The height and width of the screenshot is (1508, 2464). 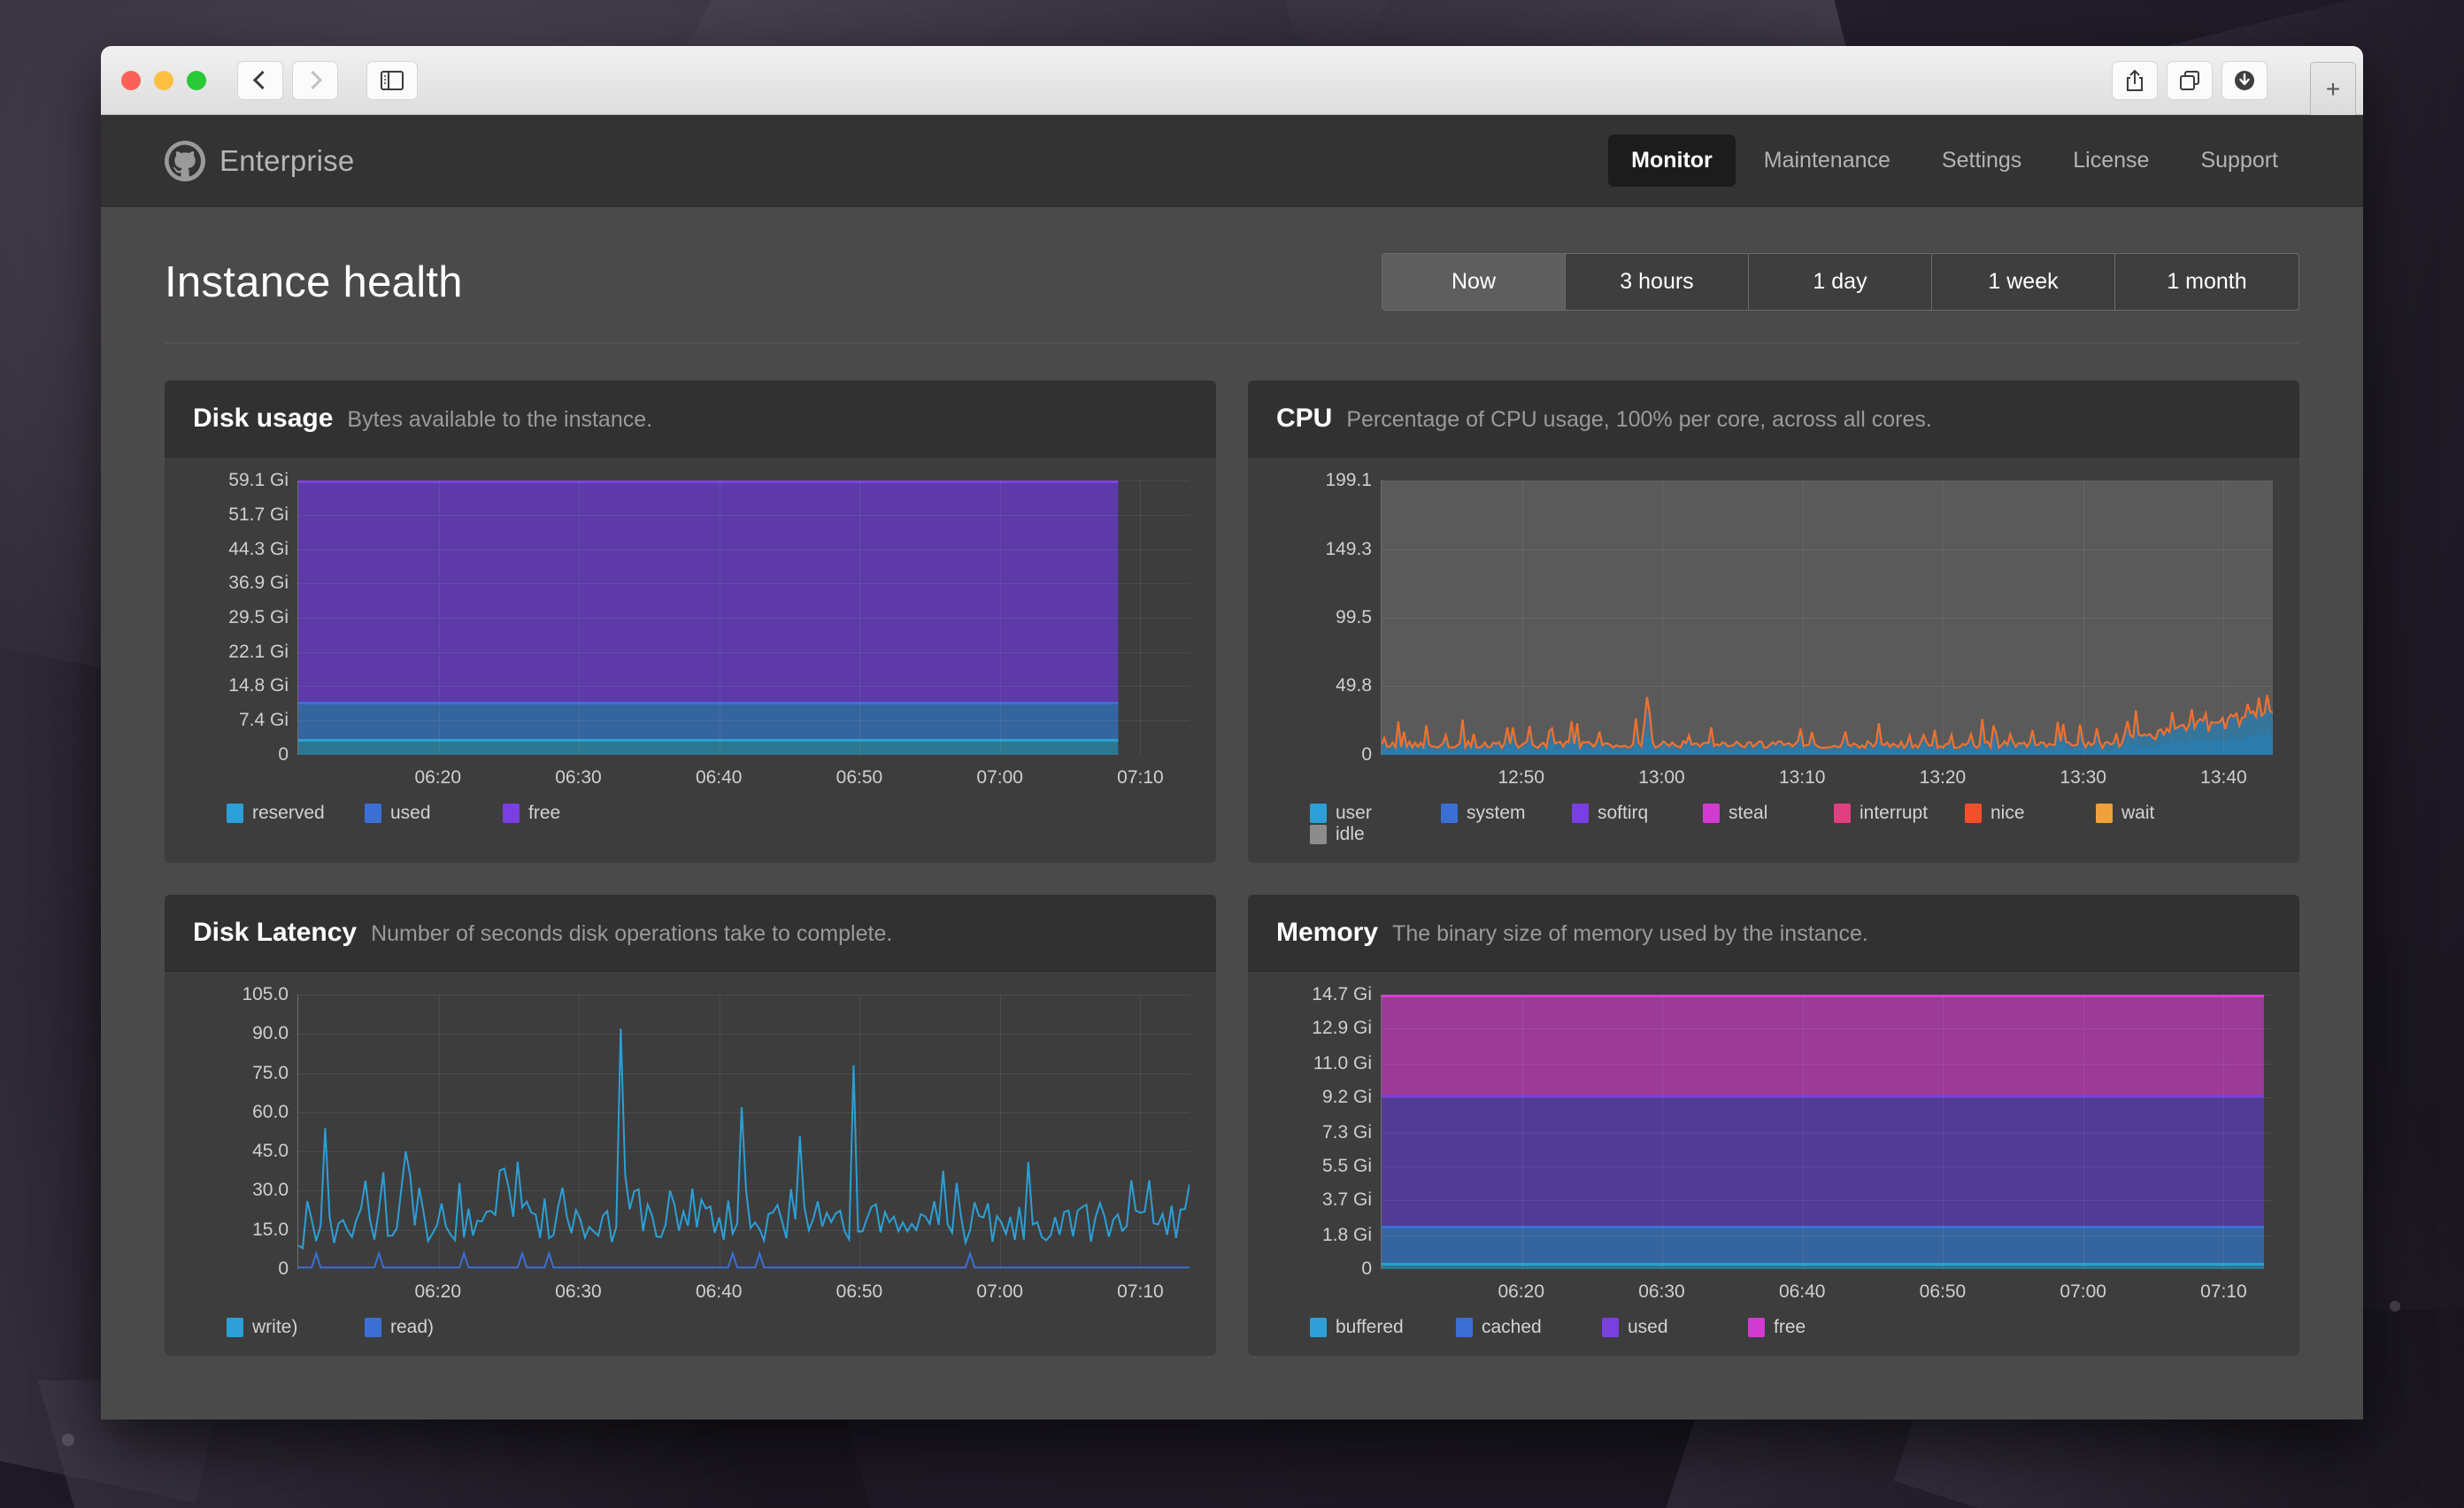 I want to click on range-button-1-day: 1 day, so click(x=1840, y=282).